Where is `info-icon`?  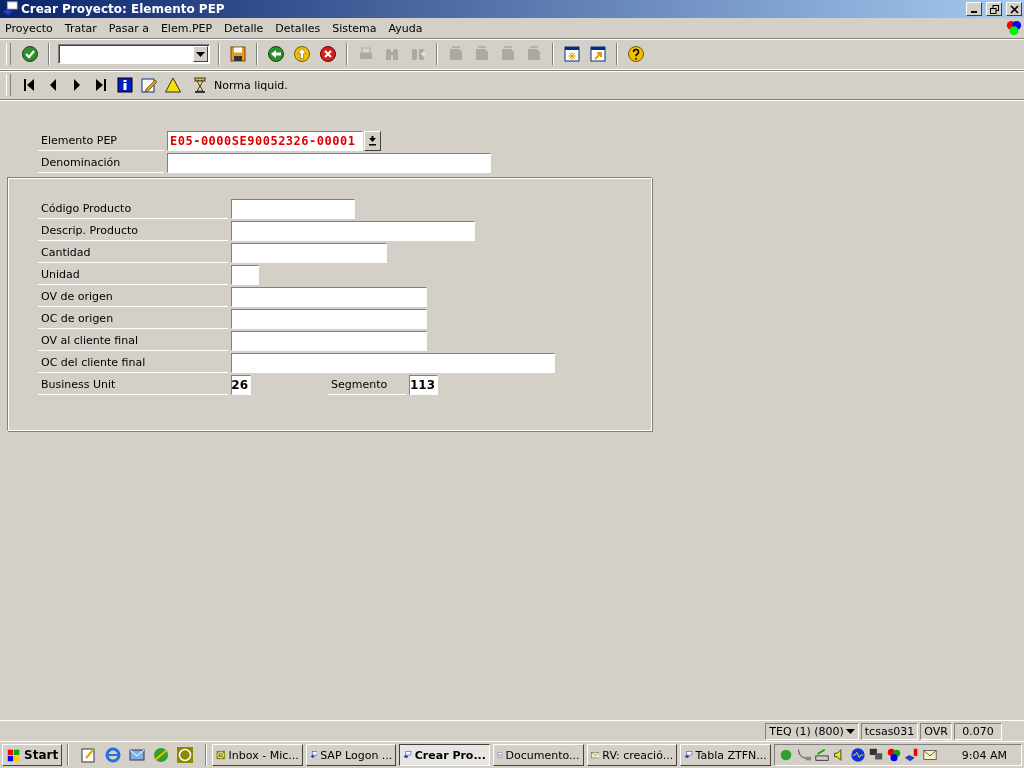
info-icon is located at coordinates (125, 85).